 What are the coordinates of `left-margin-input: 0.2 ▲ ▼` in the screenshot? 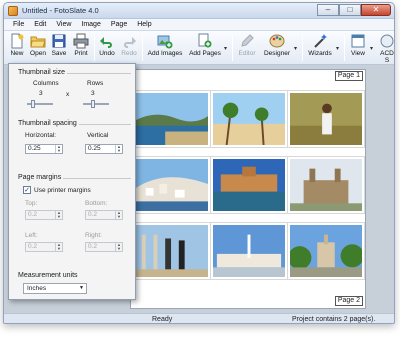 It's located at (44, 247).